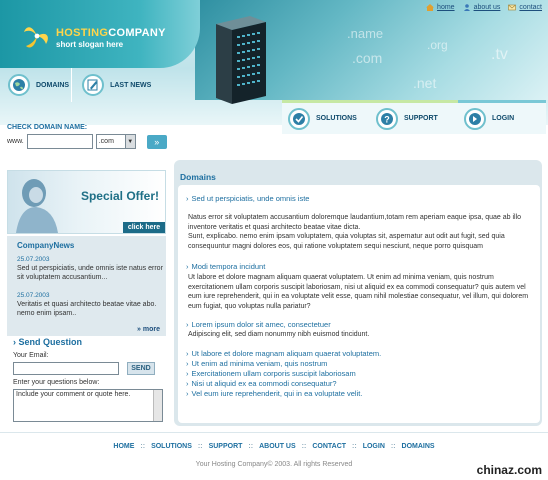 The image size is (548, 480). Describe the element at coordinates (525, 7) in the screenshot. I see `top-link-contact: contact` at that location.